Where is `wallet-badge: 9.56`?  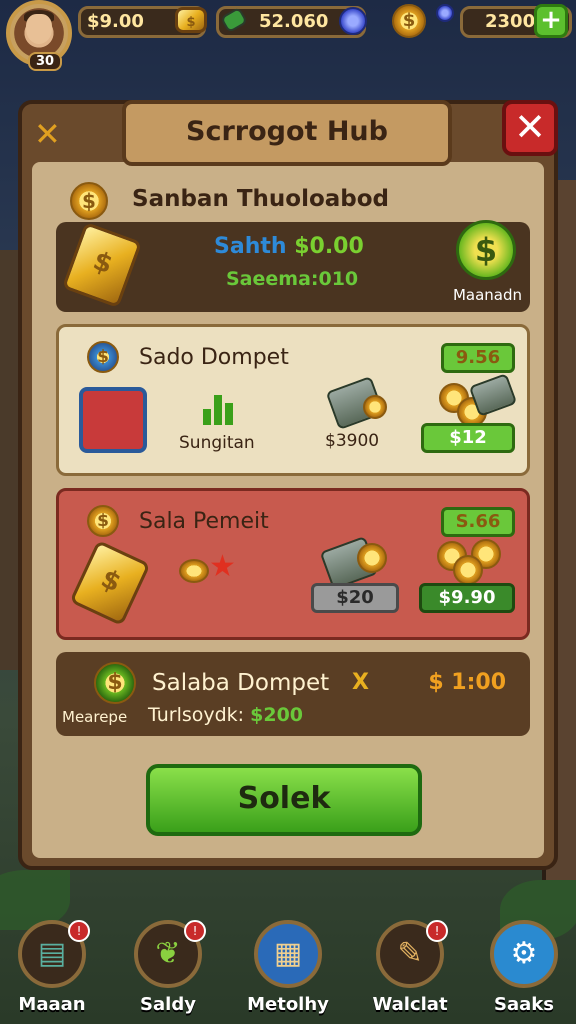 wallet-badge: 9.56 is located at coordinates (478, 358).